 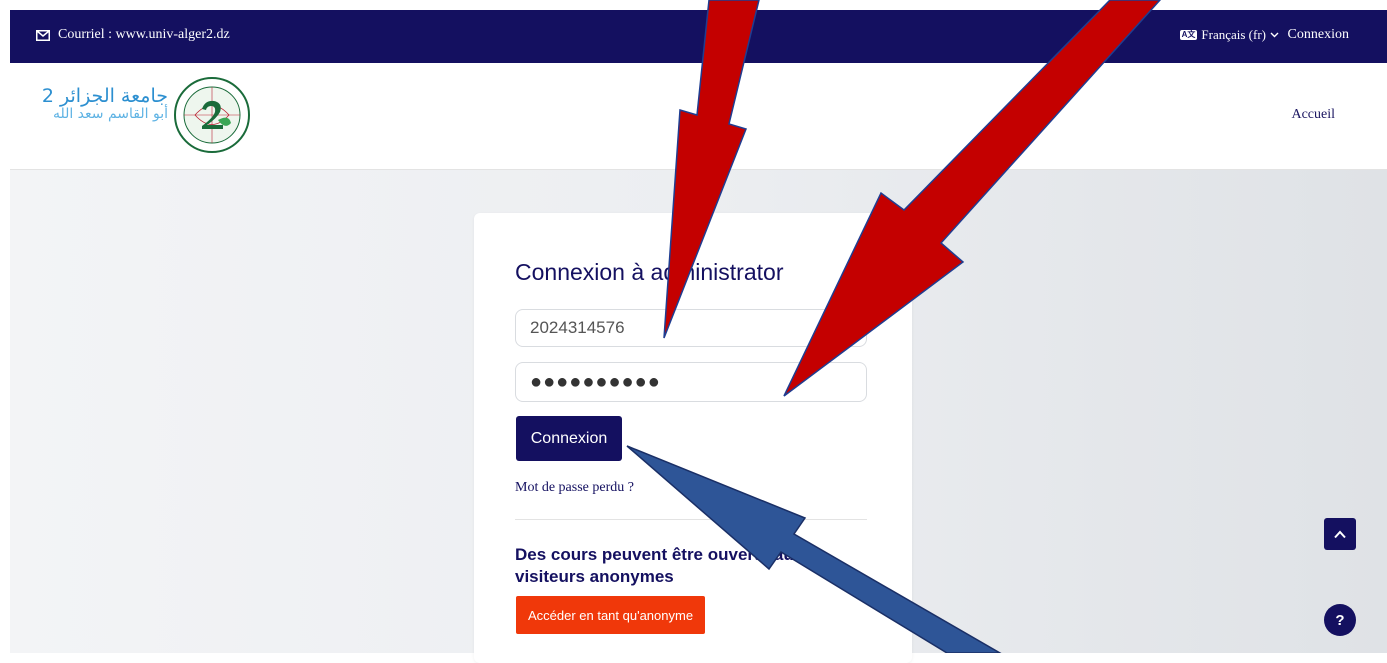 I want to click on nav-home-link: Accueil, so click(x=1313, y=115).